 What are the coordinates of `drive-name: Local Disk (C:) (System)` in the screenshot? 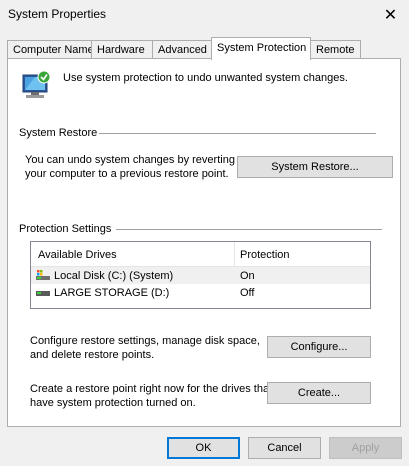 It's located at (114, 276).